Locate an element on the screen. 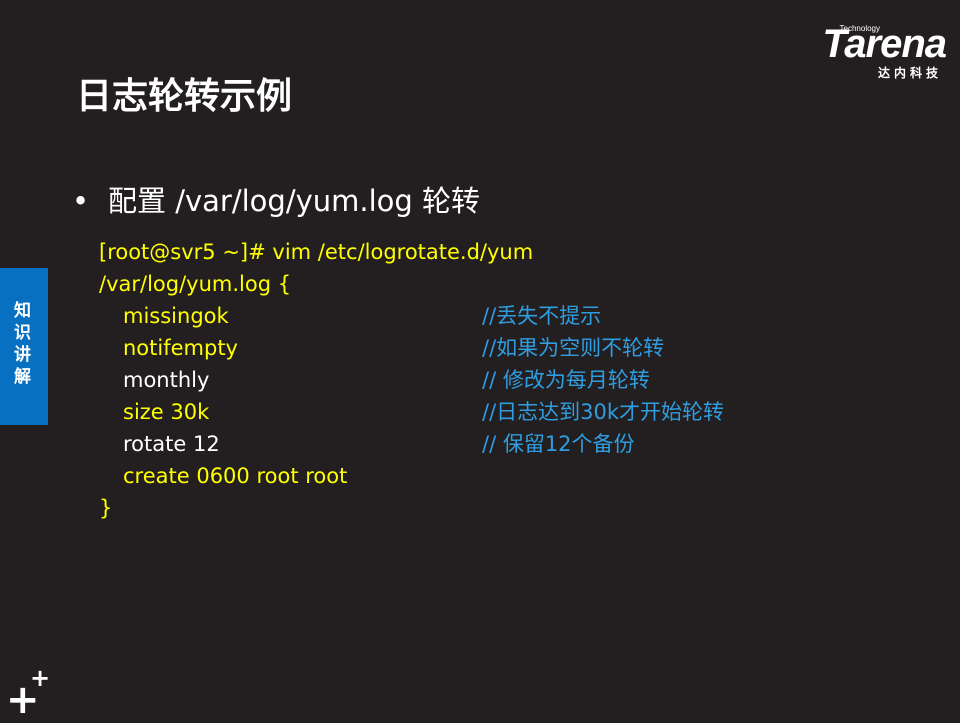 Image resolution: width=960 pixels, height=723 pixels. bullet-item: • 配置 /var/log/yum.log 轮转 is located at coordinates (276, 201).